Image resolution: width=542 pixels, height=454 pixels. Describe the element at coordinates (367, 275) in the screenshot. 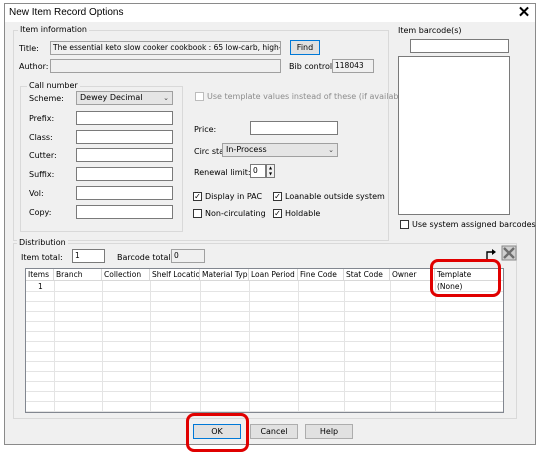

I see `column-header-stat-code: Stat Code` at that location.